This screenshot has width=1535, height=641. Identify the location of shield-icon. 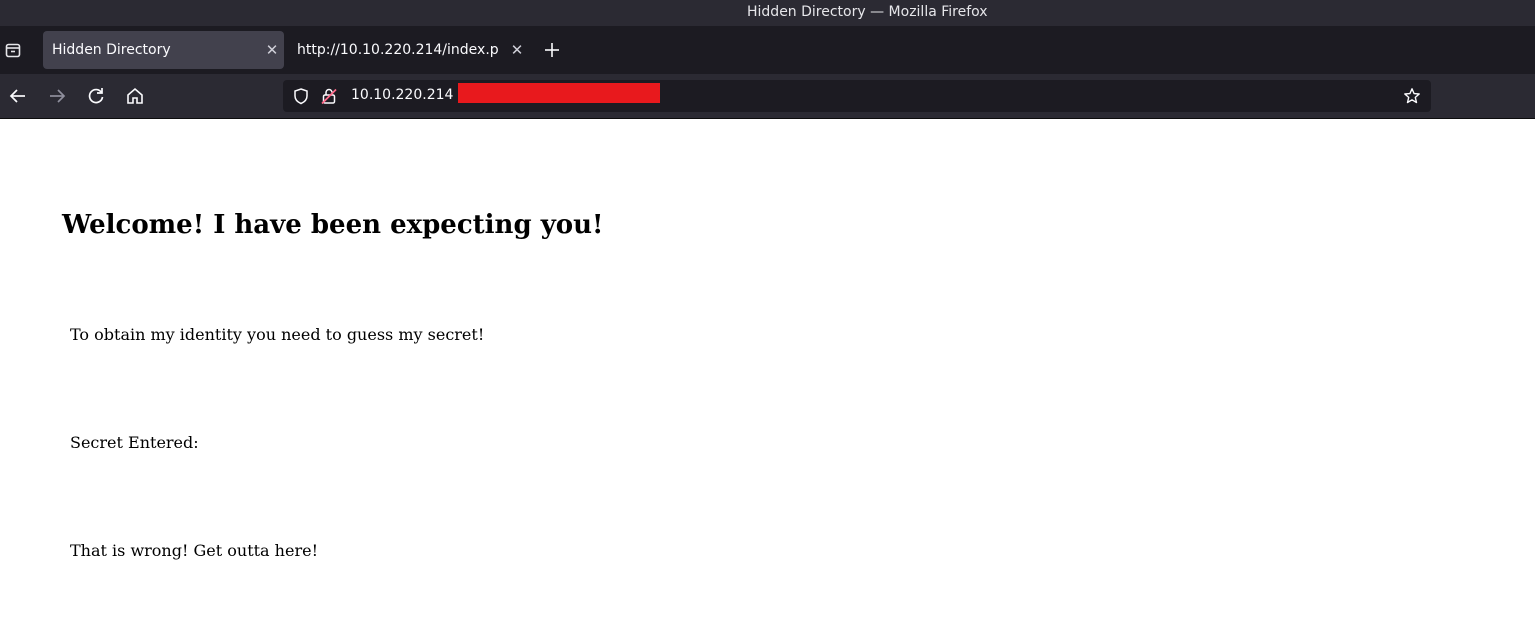
(301, 96).